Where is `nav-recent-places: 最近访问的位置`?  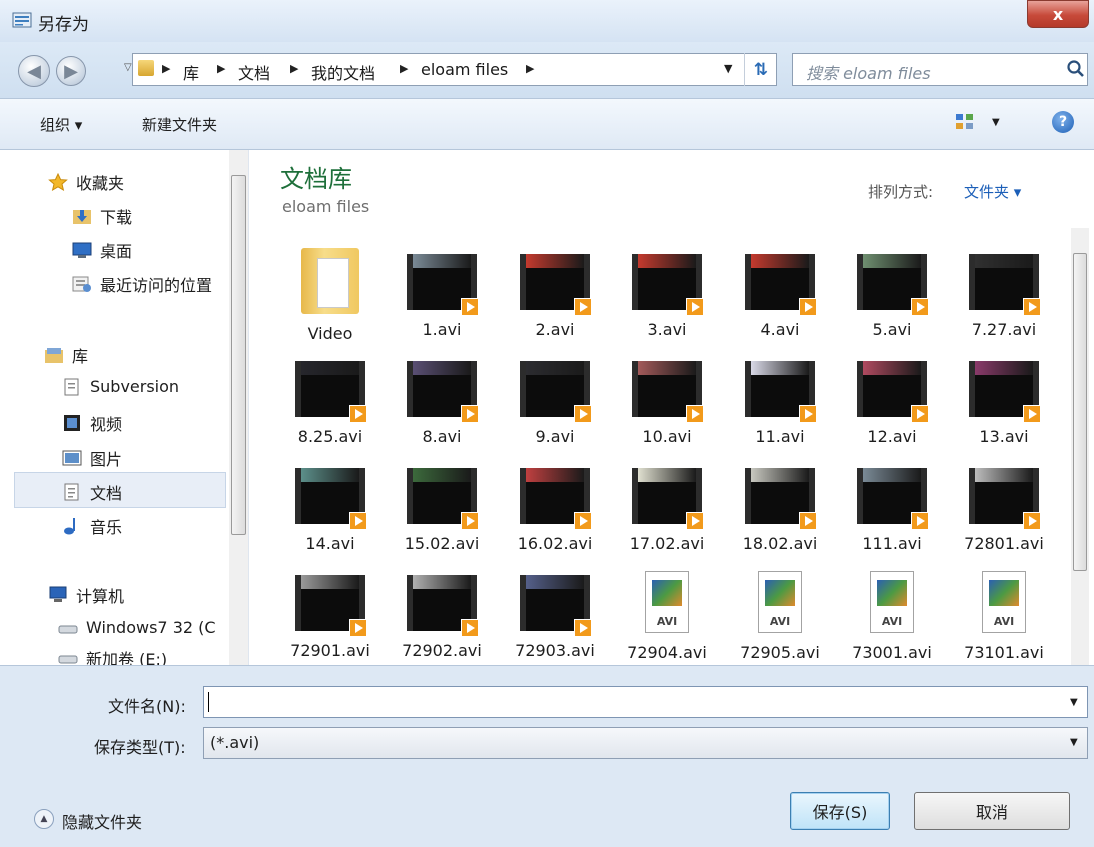
nav-recent-places: 最近访问的位置 is located at coordinates (142, 284).